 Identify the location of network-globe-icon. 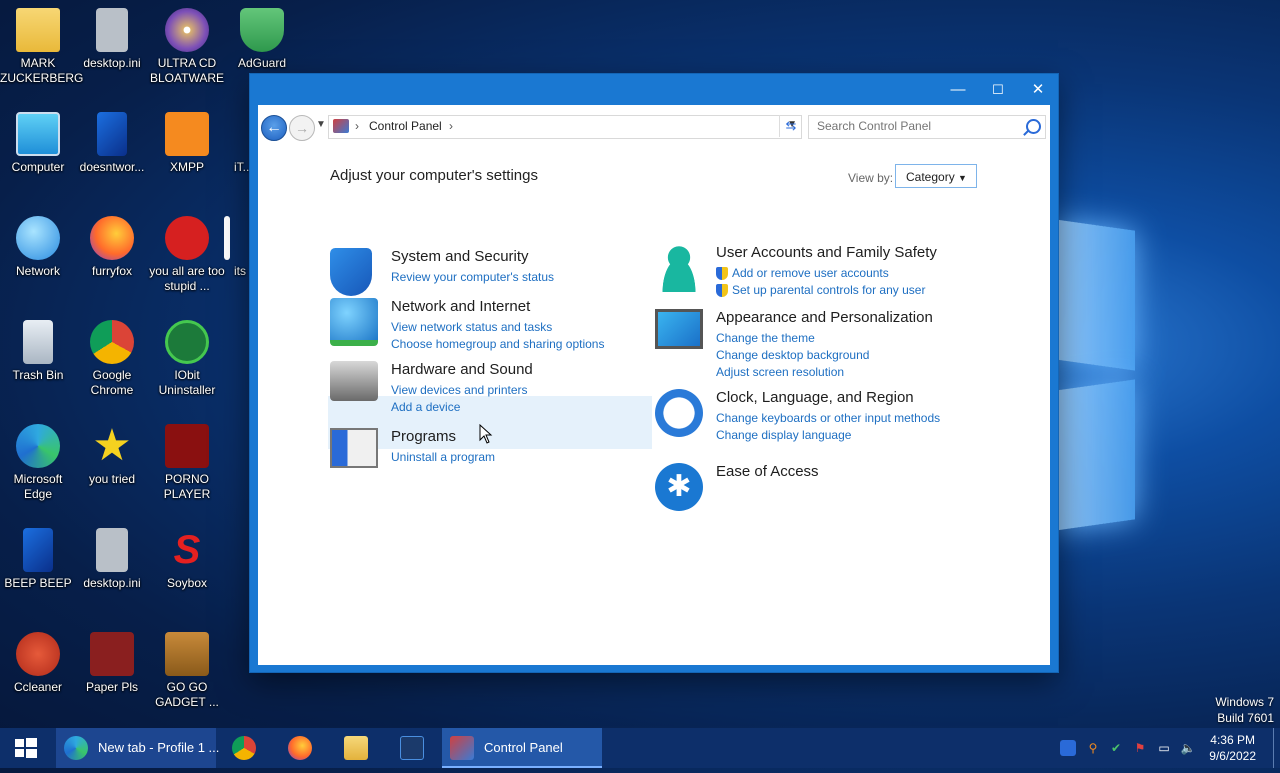
(354, 322).